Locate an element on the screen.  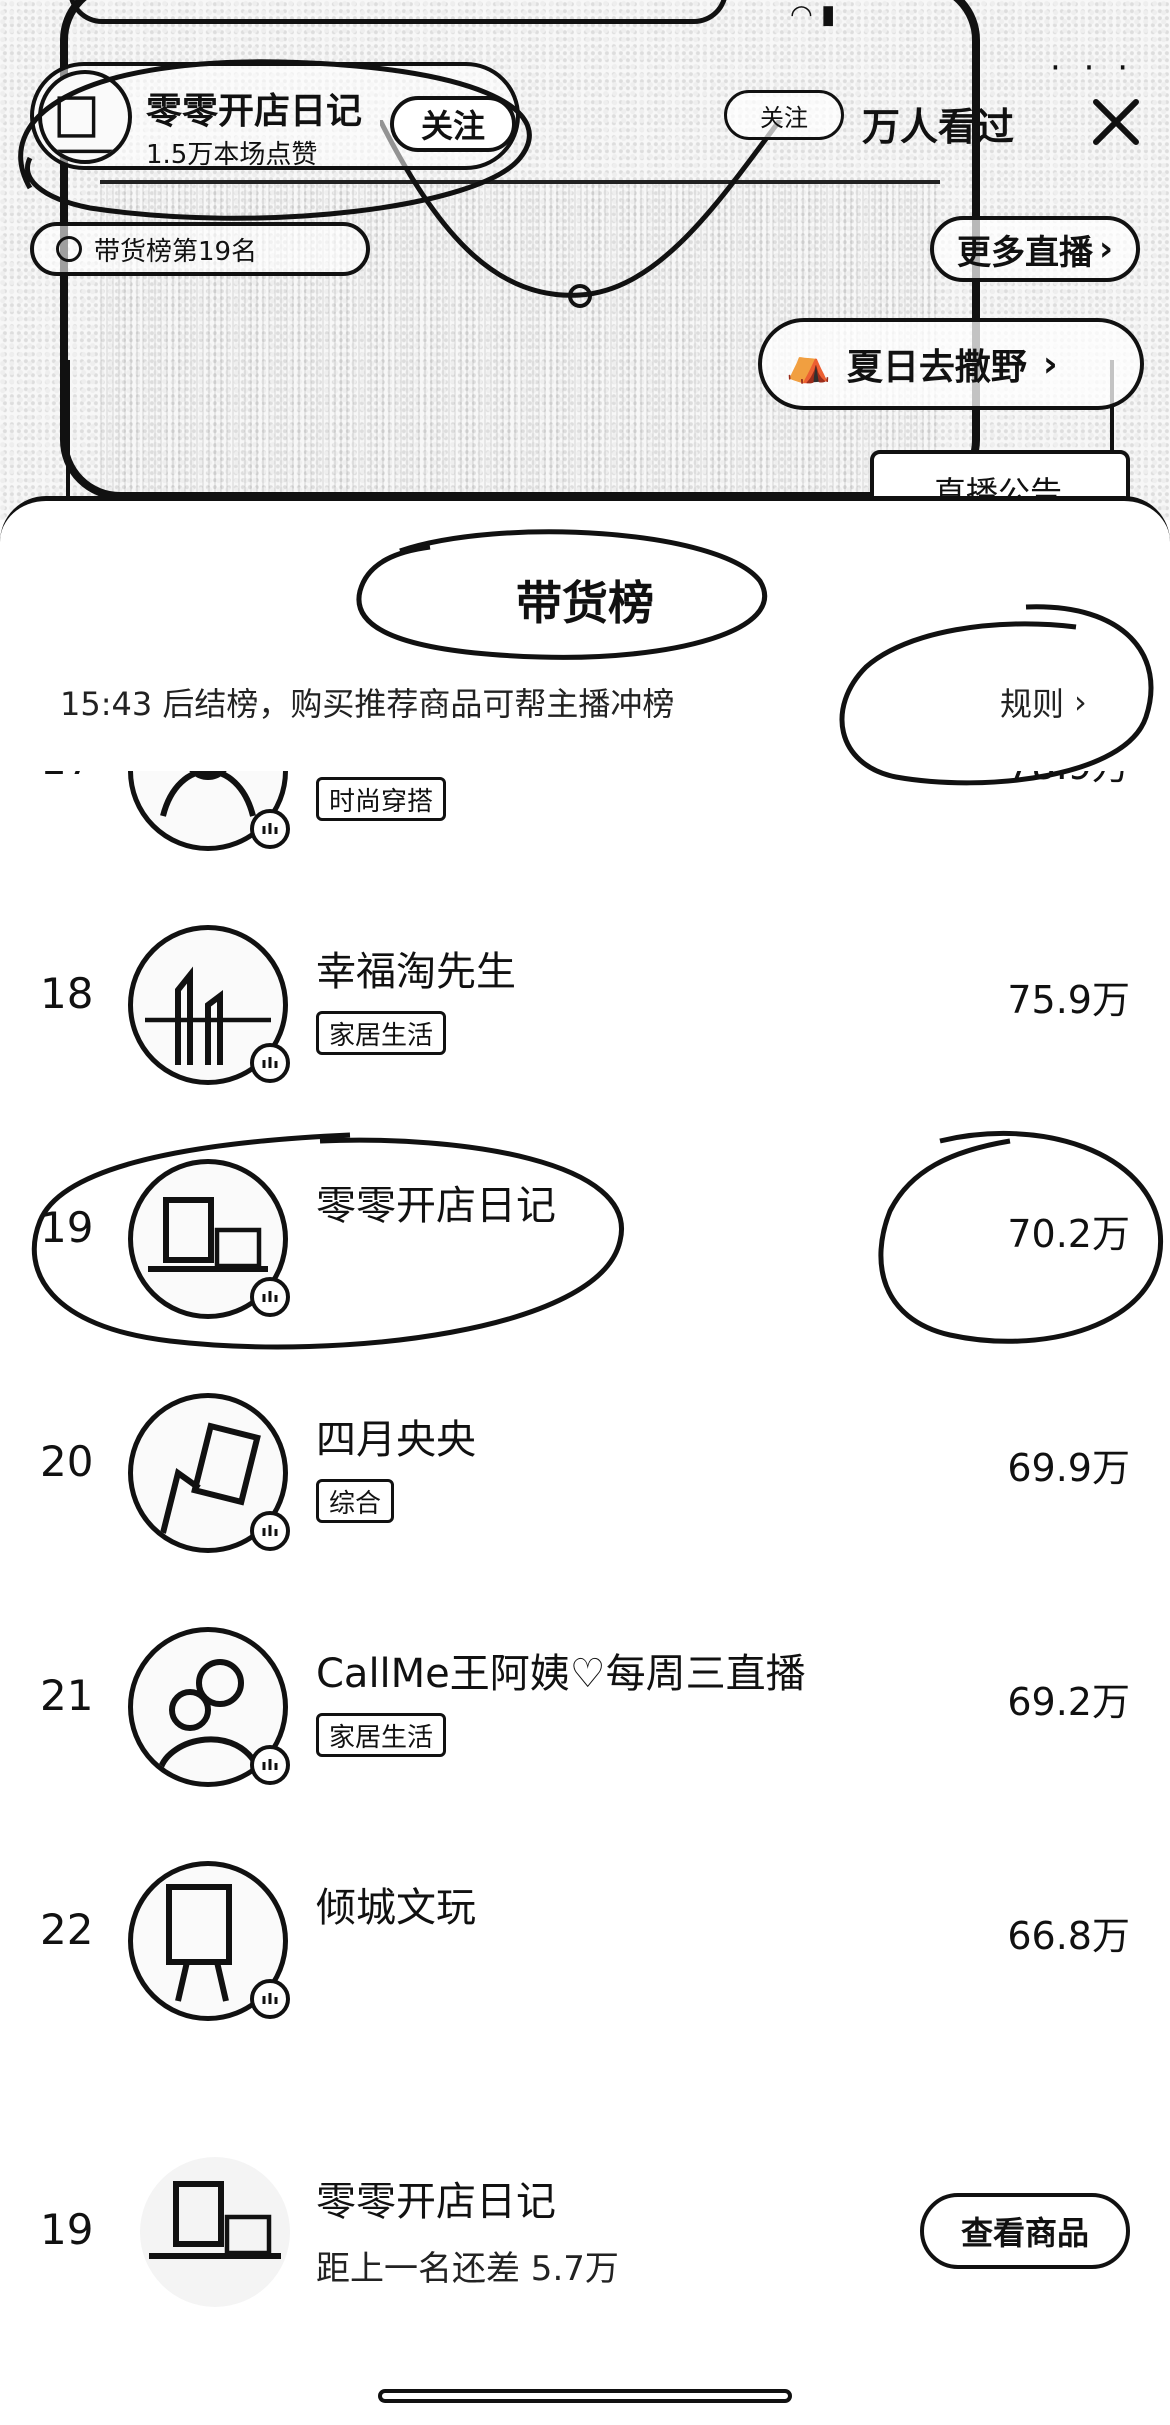
more-live-label: 更多直播 is located at coordinates (1024, 252).